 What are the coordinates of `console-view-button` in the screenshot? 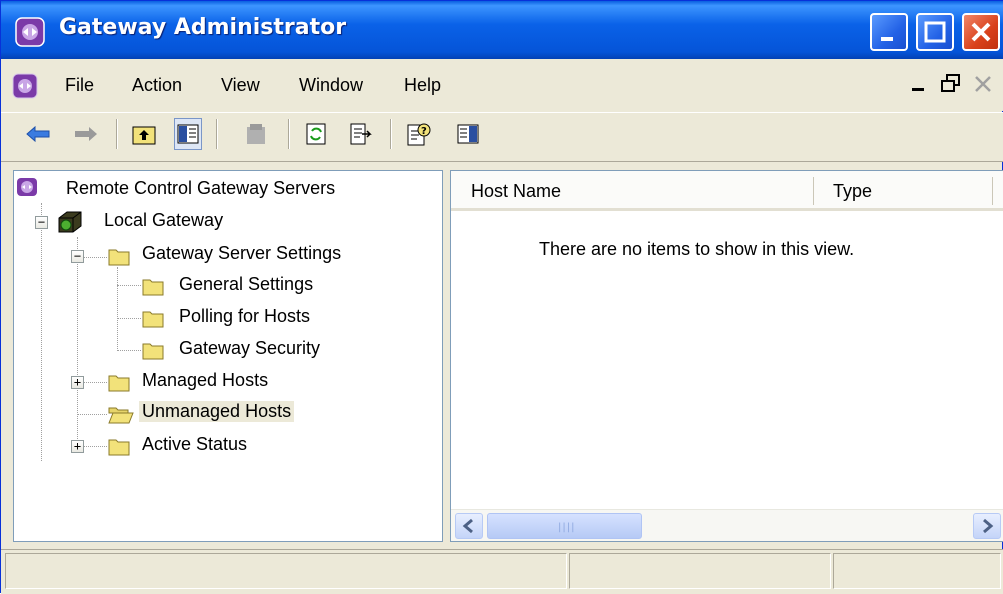 It's located at (468, 134).